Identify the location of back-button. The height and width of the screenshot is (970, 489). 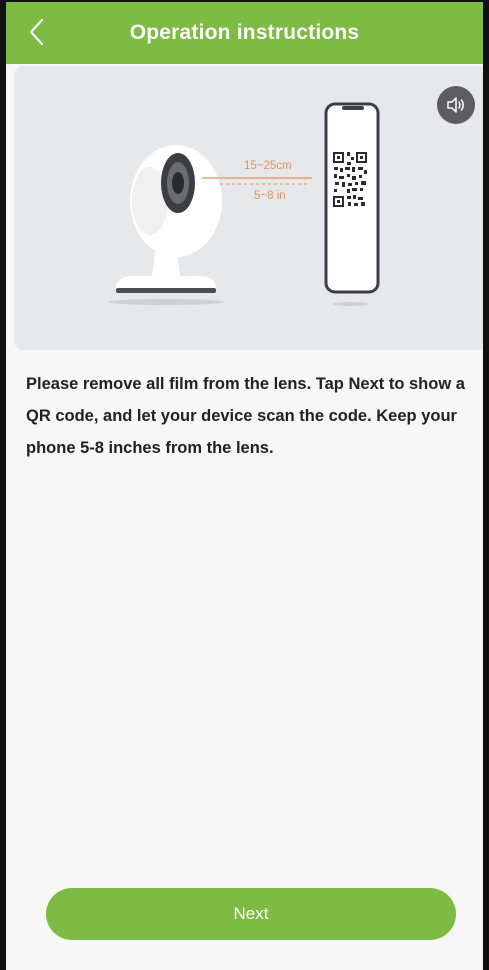
(37, 32).